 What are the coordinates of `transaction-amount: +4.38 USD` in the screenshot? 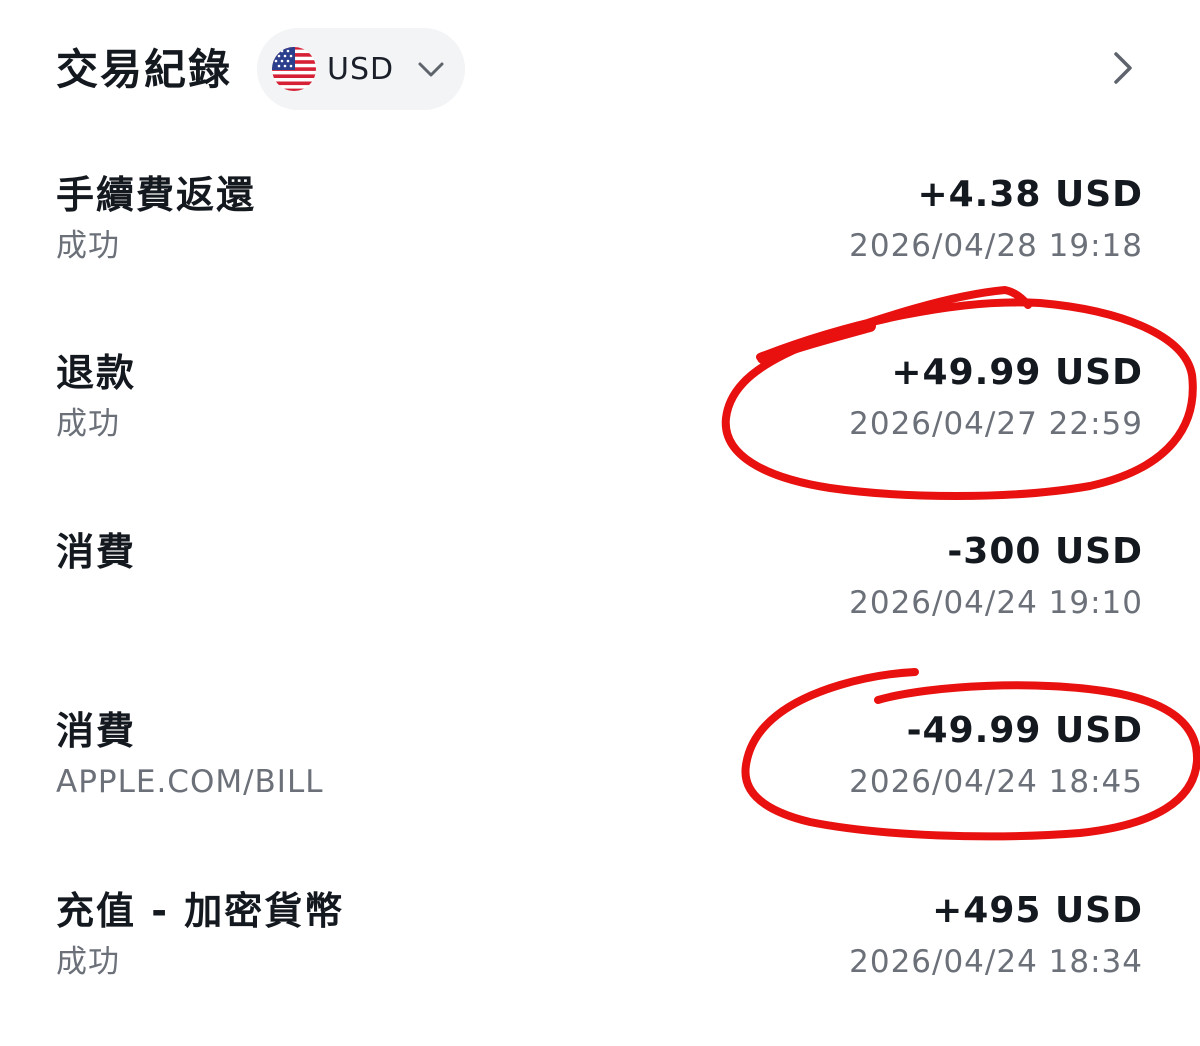 It's located at (1030, 194).